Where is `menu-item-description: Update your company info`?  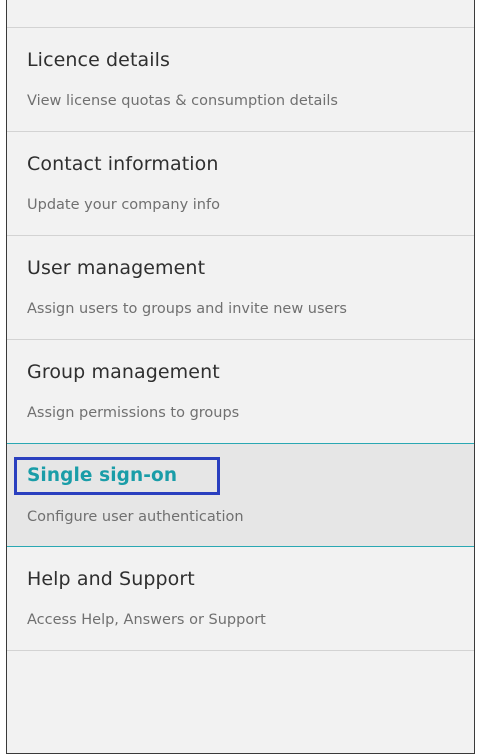
menu-item-description: Update your company info is located at coordinates (123, 205).